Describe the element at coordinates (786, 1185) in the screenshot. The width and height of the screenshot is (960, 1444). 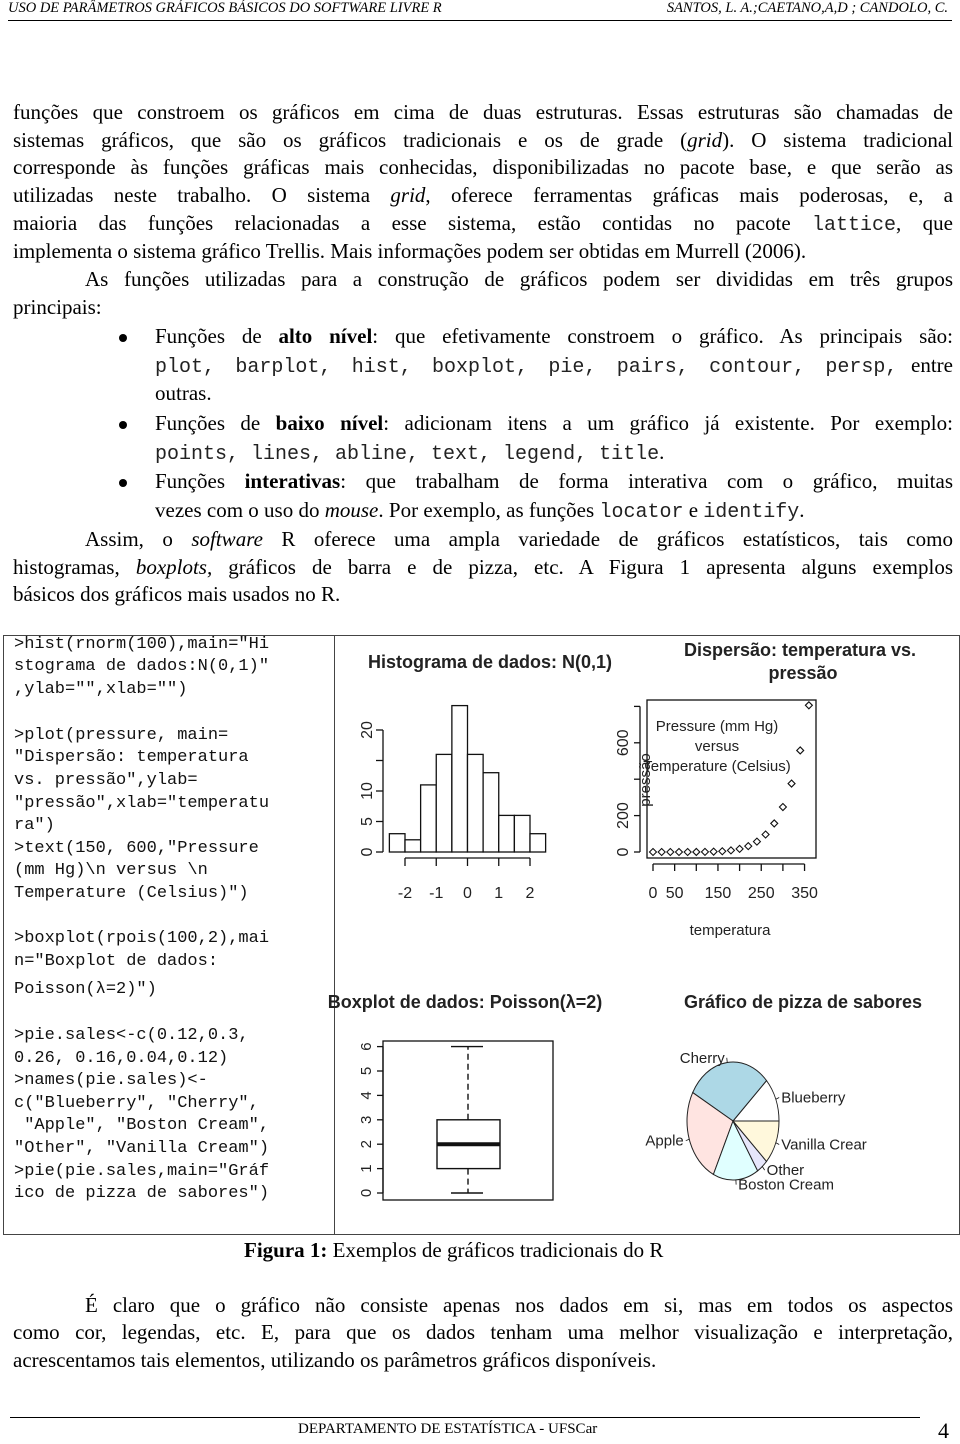
I see `pie-label: Boston Cream` at that location.